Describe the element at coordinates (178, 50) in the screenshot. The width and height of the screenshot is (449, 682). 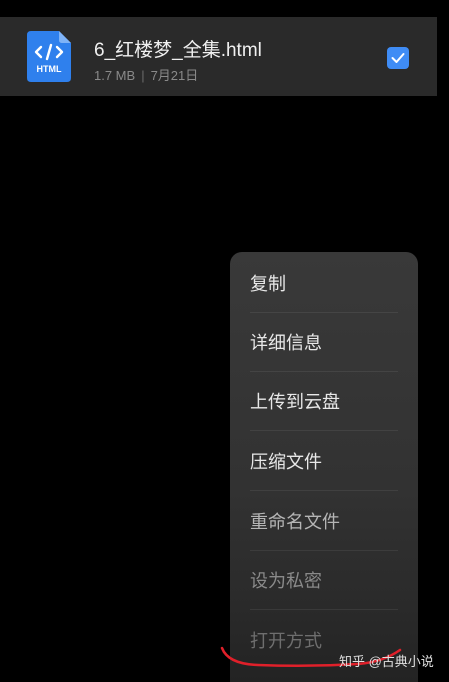
I see `file-name: 6_红楼梦_全集.html` at that location.